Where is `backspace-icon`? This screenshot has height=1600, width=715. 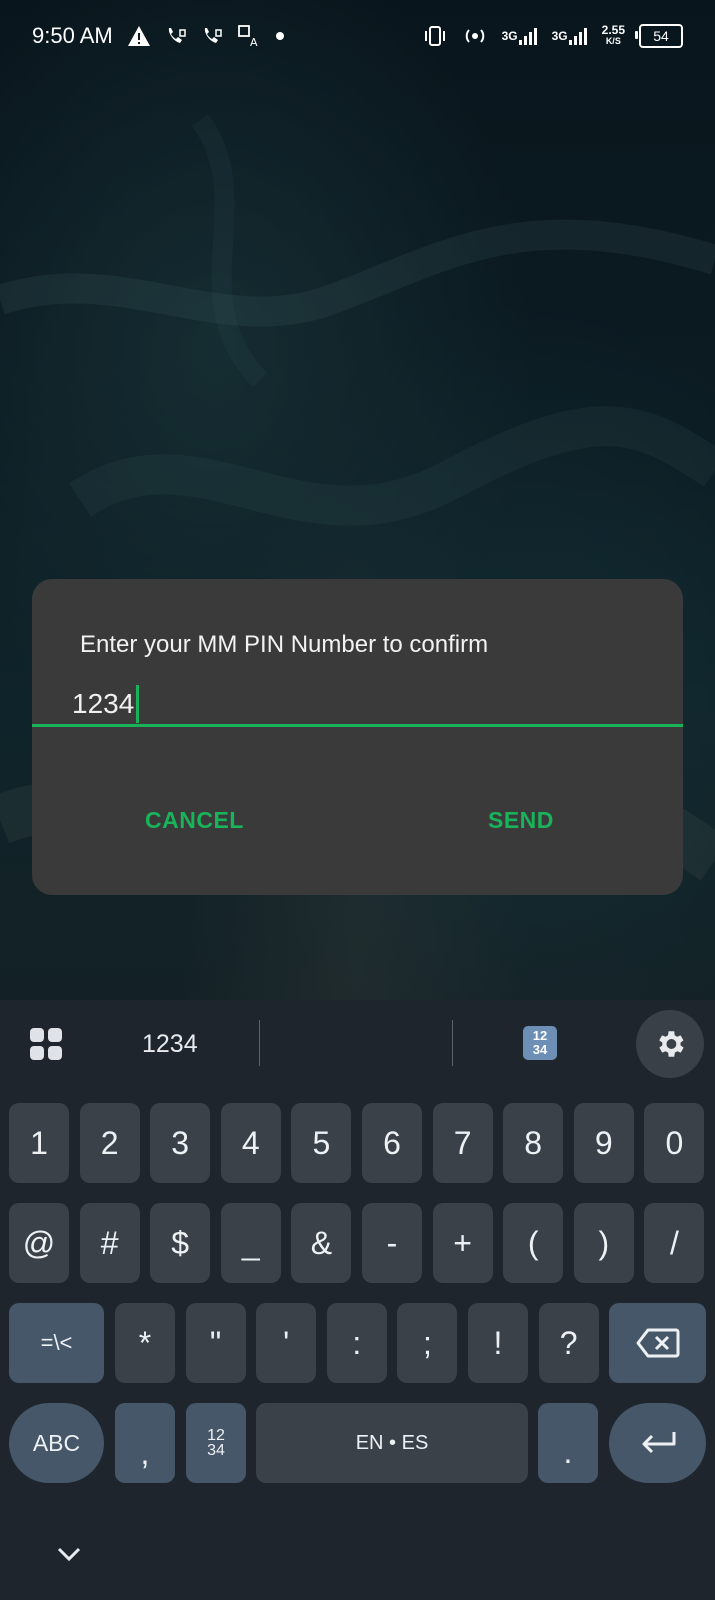
backspace-icon is located at coordinates (657, 1343).